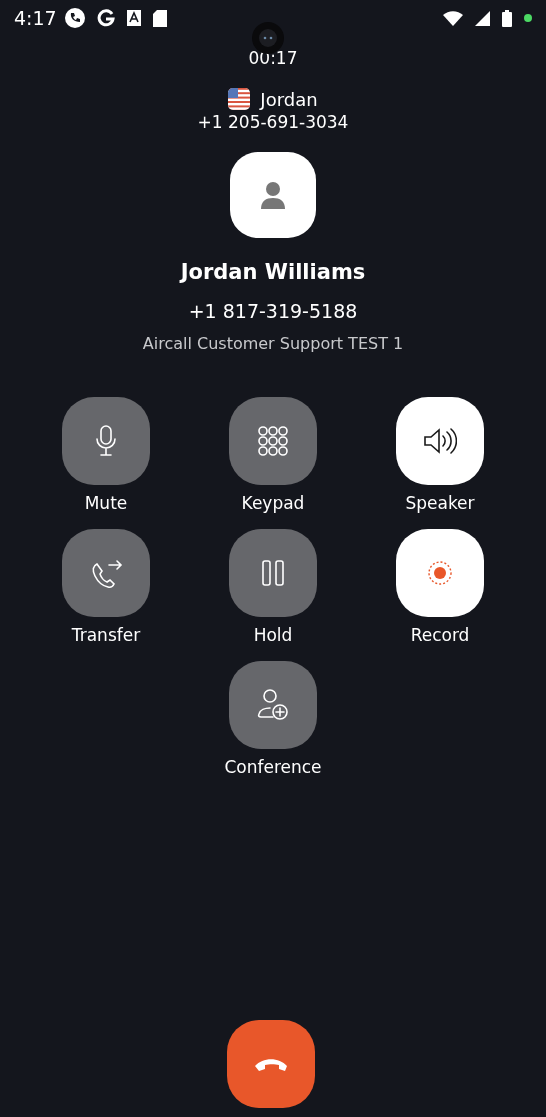 The width and height of the screenshot is (546, 1117). I want to click on signal-icon, so click(482, 18).